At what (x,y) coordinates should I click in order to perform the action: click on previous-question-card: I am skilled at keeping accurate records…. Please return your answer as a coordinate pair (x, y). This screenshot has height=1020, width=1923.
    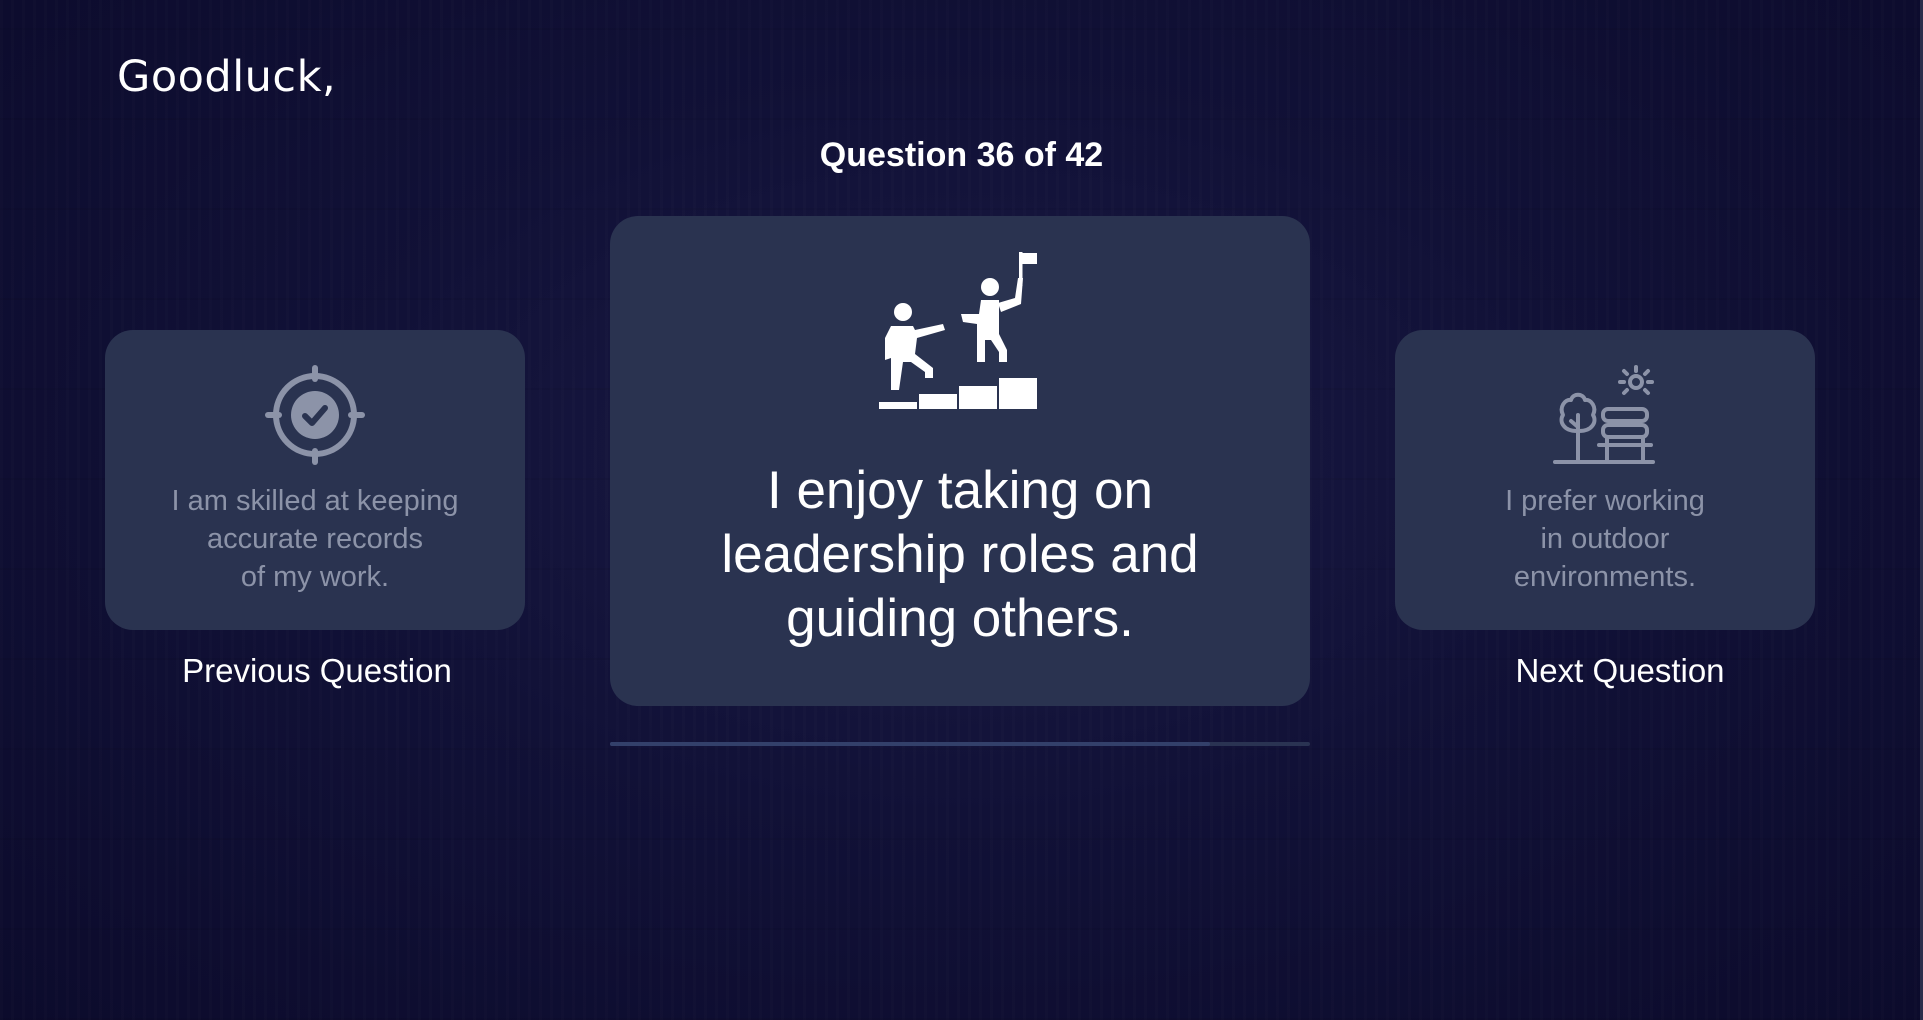
    Looking at the image, I should click on (315, 480).